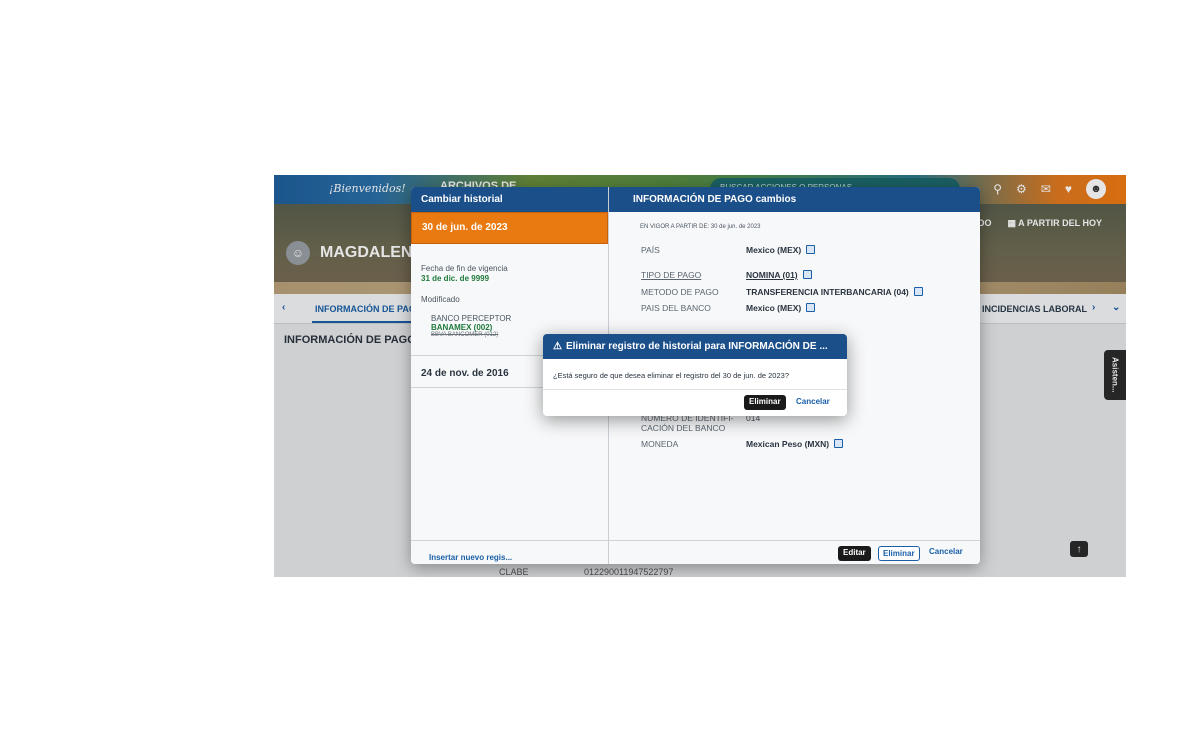 The width and height of the screenshot is (1200, 750). Describe the element at coordinates (455, 278) in the screenshot. I see `end-date-value: 31 de dic. de 9999` at that location.